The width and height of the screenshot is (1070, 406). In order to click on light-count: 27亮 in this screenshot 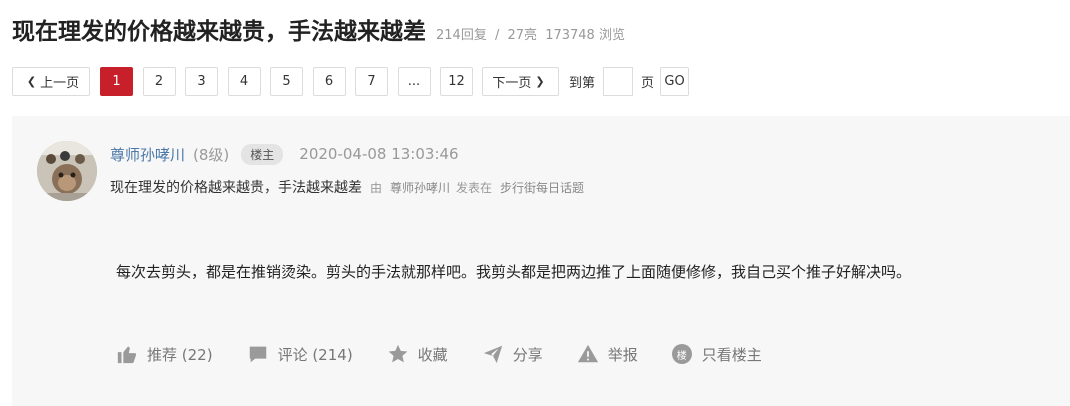, I will do `click(522, 35)`.